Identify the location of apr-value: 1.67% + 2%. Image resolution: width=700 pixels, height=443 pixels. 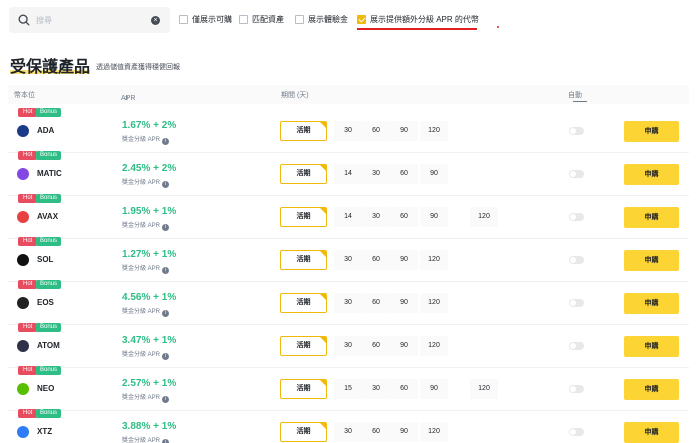
(149, 125).